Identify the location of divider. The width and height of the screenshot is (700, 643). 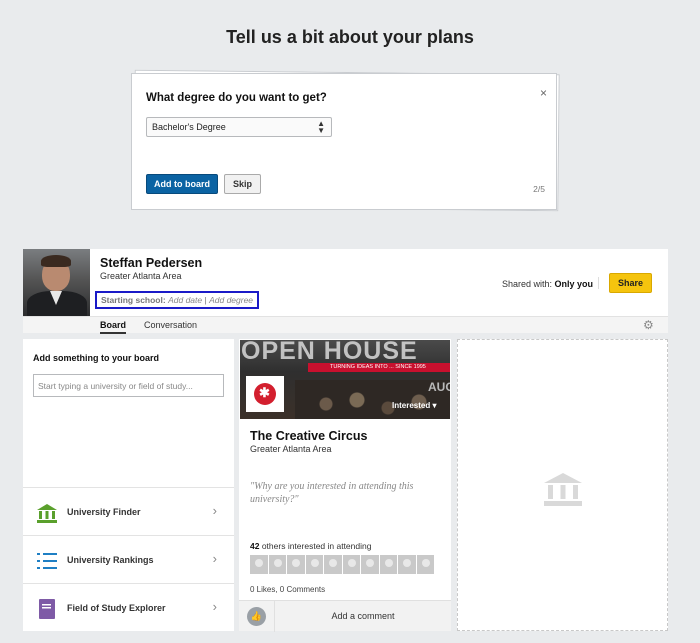
(598, 283).